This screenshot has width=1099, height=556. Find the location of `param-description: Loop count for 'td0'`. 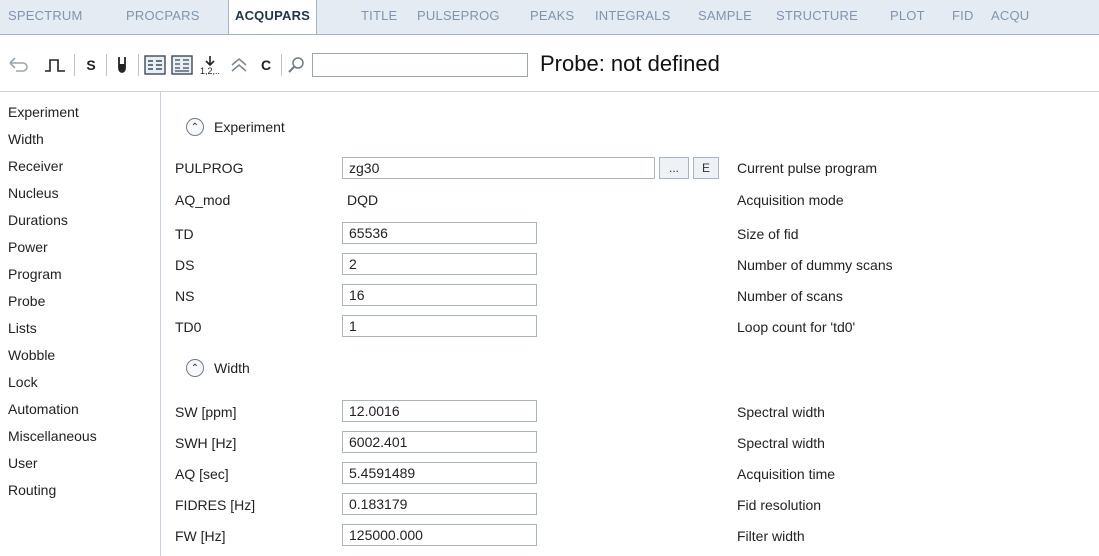

param-description: Loop count for 'td0' is located at coordinates (796, 327).